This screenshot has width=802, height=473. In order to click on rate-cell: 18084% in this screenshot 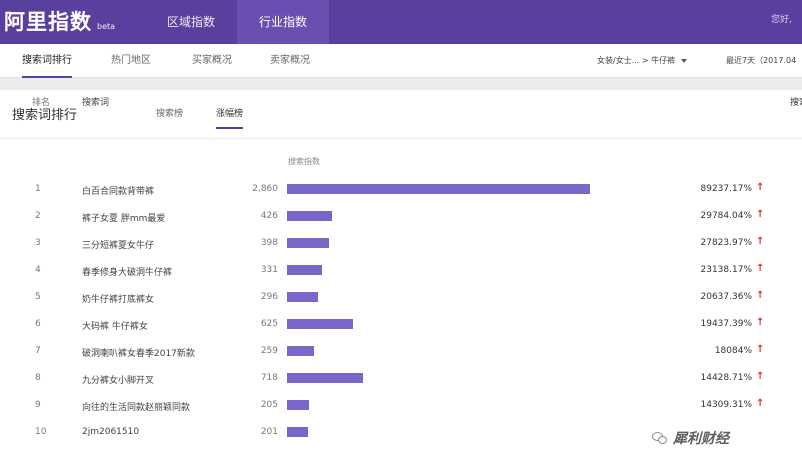, I will do `click(733, 351)`.